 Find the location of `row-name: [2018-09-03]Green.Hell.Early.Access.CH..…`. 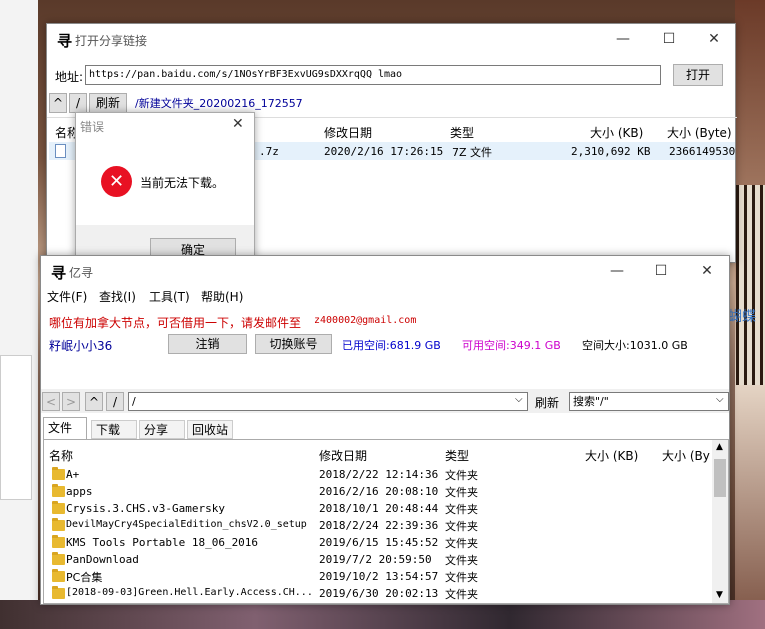

row-name: [2018-09-03]Green.Hell.Early.Access.CH..… is located at coordinates (189, 592).